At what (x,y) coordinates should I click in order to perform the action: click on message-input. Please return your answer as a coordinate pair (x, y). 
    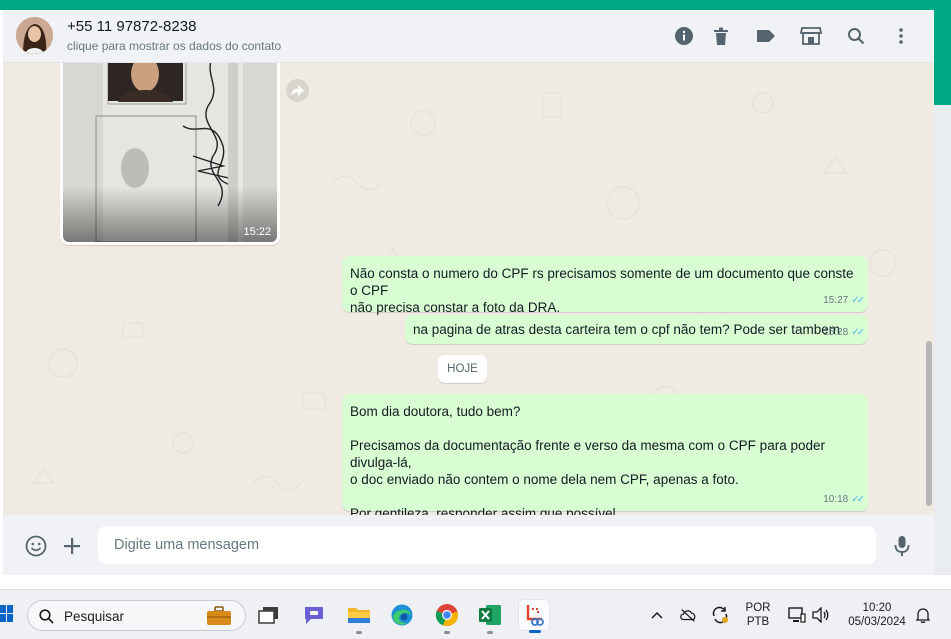
    Looking at the image, I should click on (487, 545).